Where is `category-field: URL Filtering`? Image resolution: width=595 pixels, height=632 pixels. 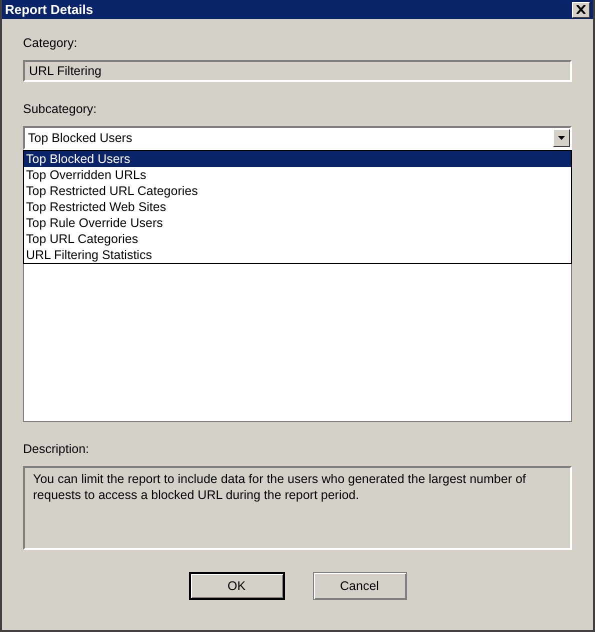
category-field: URL Filtering is located at coordinates (297, 71).